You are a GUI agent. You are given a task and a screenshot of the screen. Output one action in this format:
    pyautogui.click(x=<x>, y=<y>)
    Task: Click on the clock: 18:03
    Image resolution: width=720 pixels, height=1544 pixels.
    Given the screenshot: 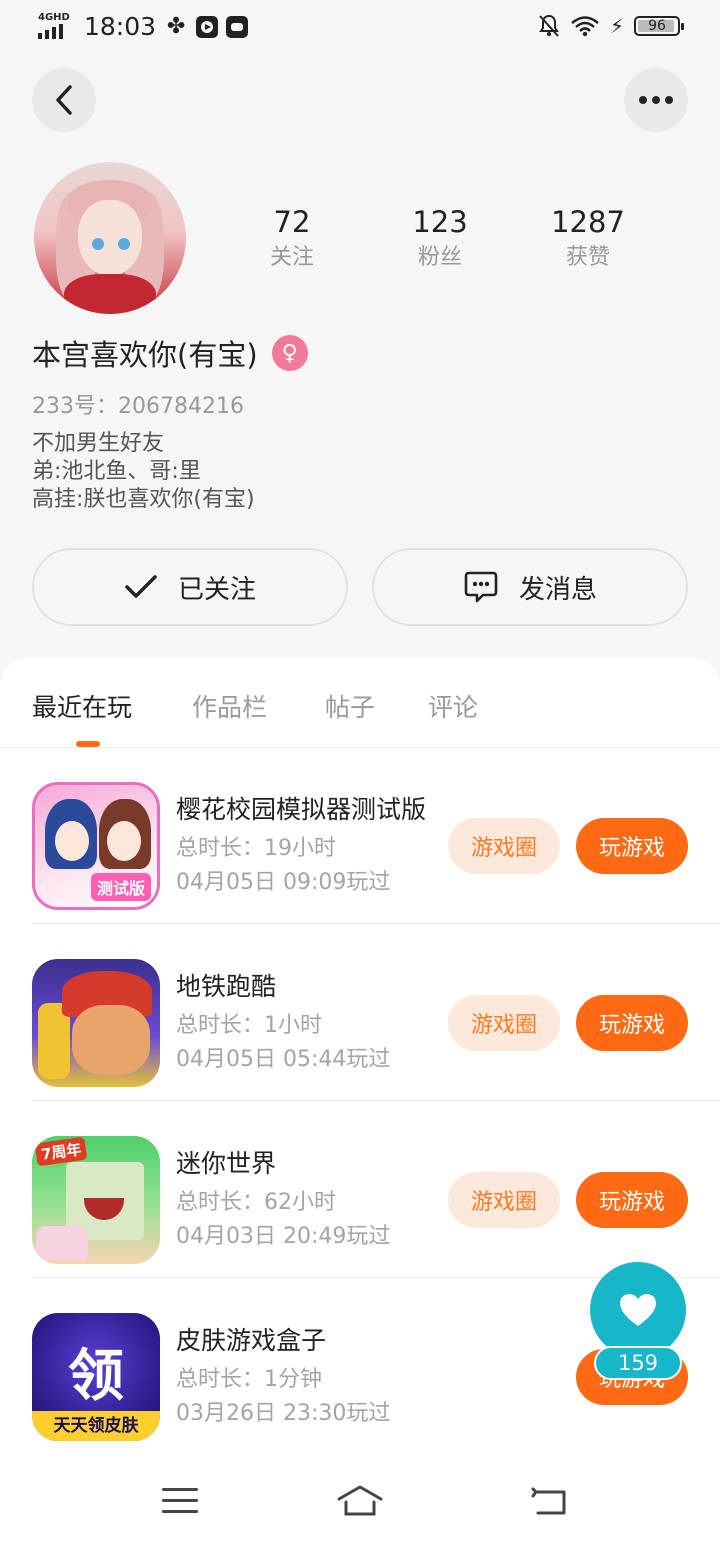 What is the action you would take?
    pyautogui.click(x=120, y=26)
    